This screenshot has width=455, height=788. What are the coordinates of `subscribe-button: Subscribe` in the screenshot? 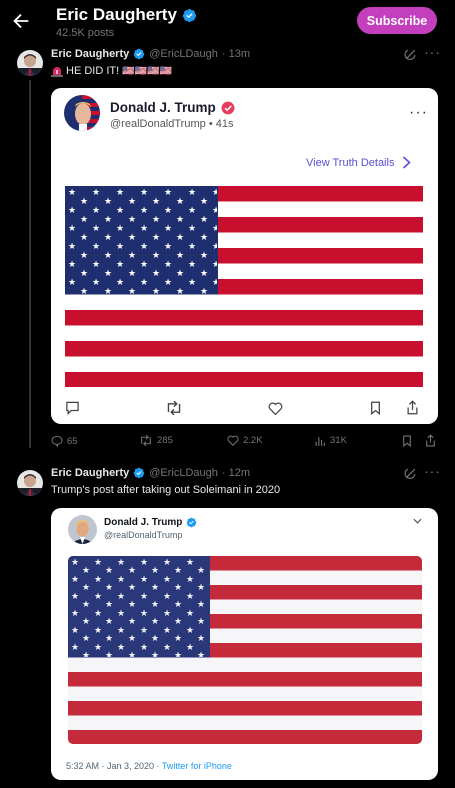 It's located at (397, 20).